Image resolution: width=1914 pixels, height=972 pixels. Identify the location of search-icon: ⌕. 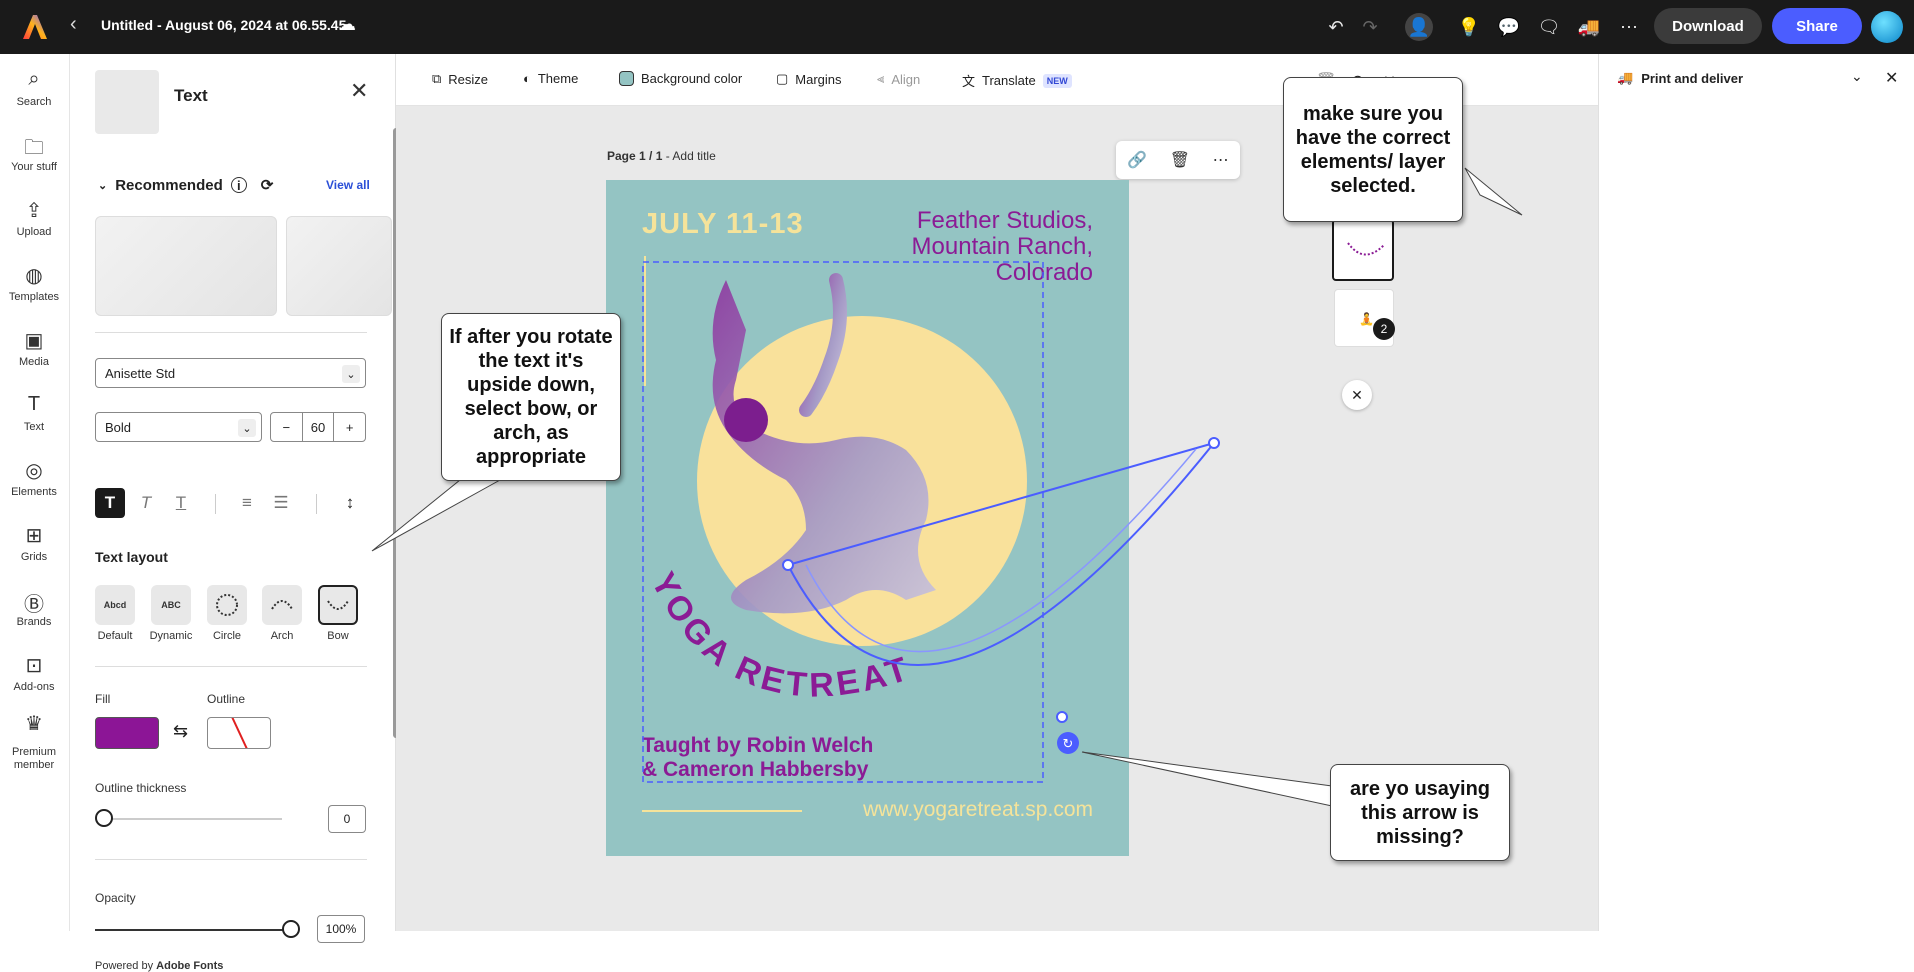
(34, 79).